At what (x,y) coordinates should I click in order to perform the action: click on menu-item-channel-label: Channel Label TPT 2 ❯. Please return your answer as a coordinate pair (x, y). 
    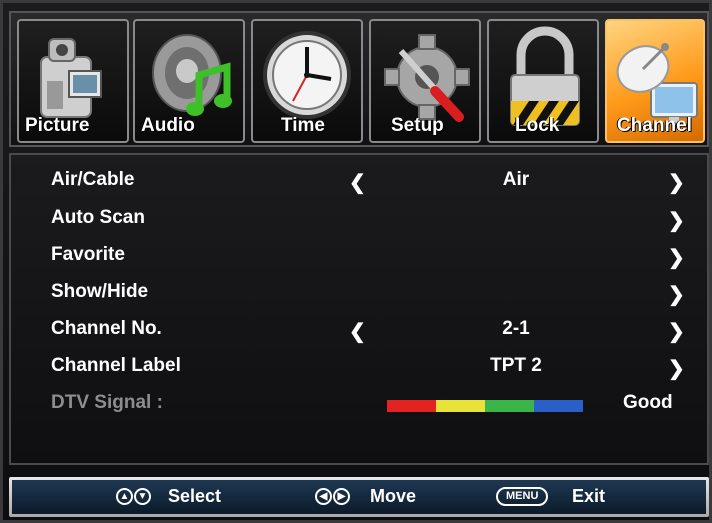
    Looking at the image, I should click on (359, 367).